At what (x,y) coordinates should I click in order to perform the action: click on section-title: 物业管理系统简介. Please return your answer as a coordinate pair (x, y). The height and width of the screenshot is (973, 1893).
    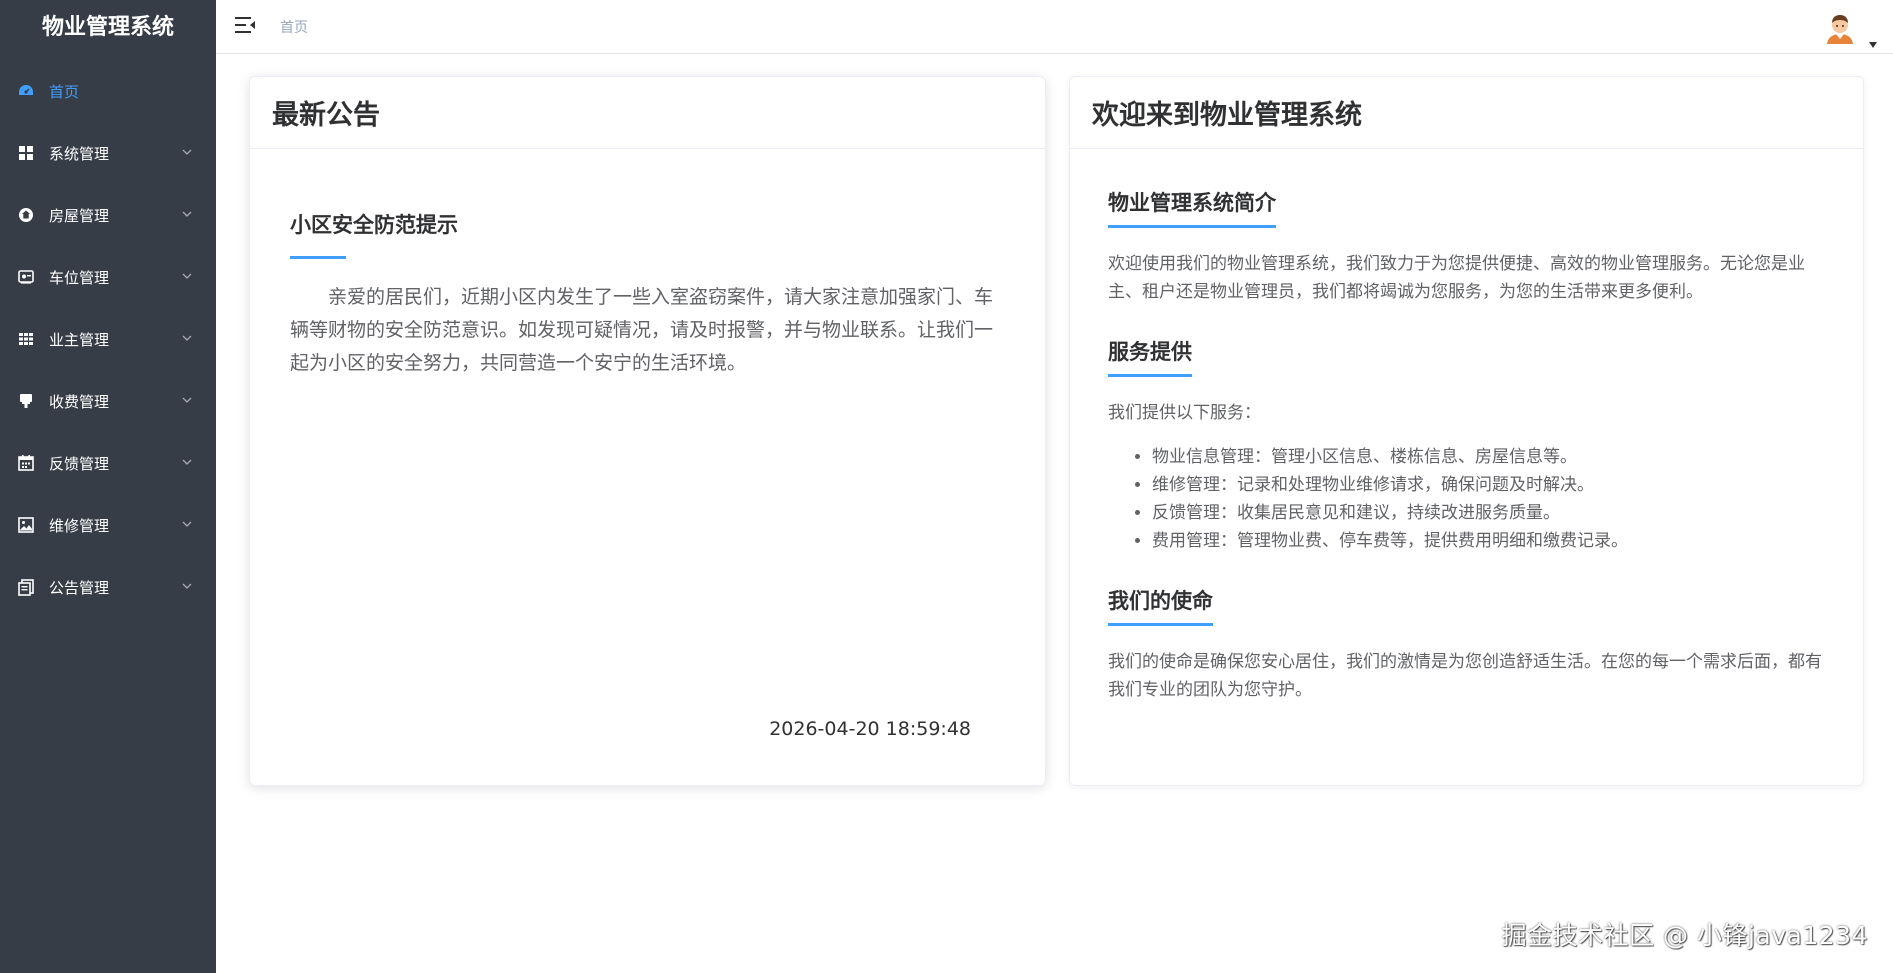
    Looking at the image, I should click on (1192, 207).